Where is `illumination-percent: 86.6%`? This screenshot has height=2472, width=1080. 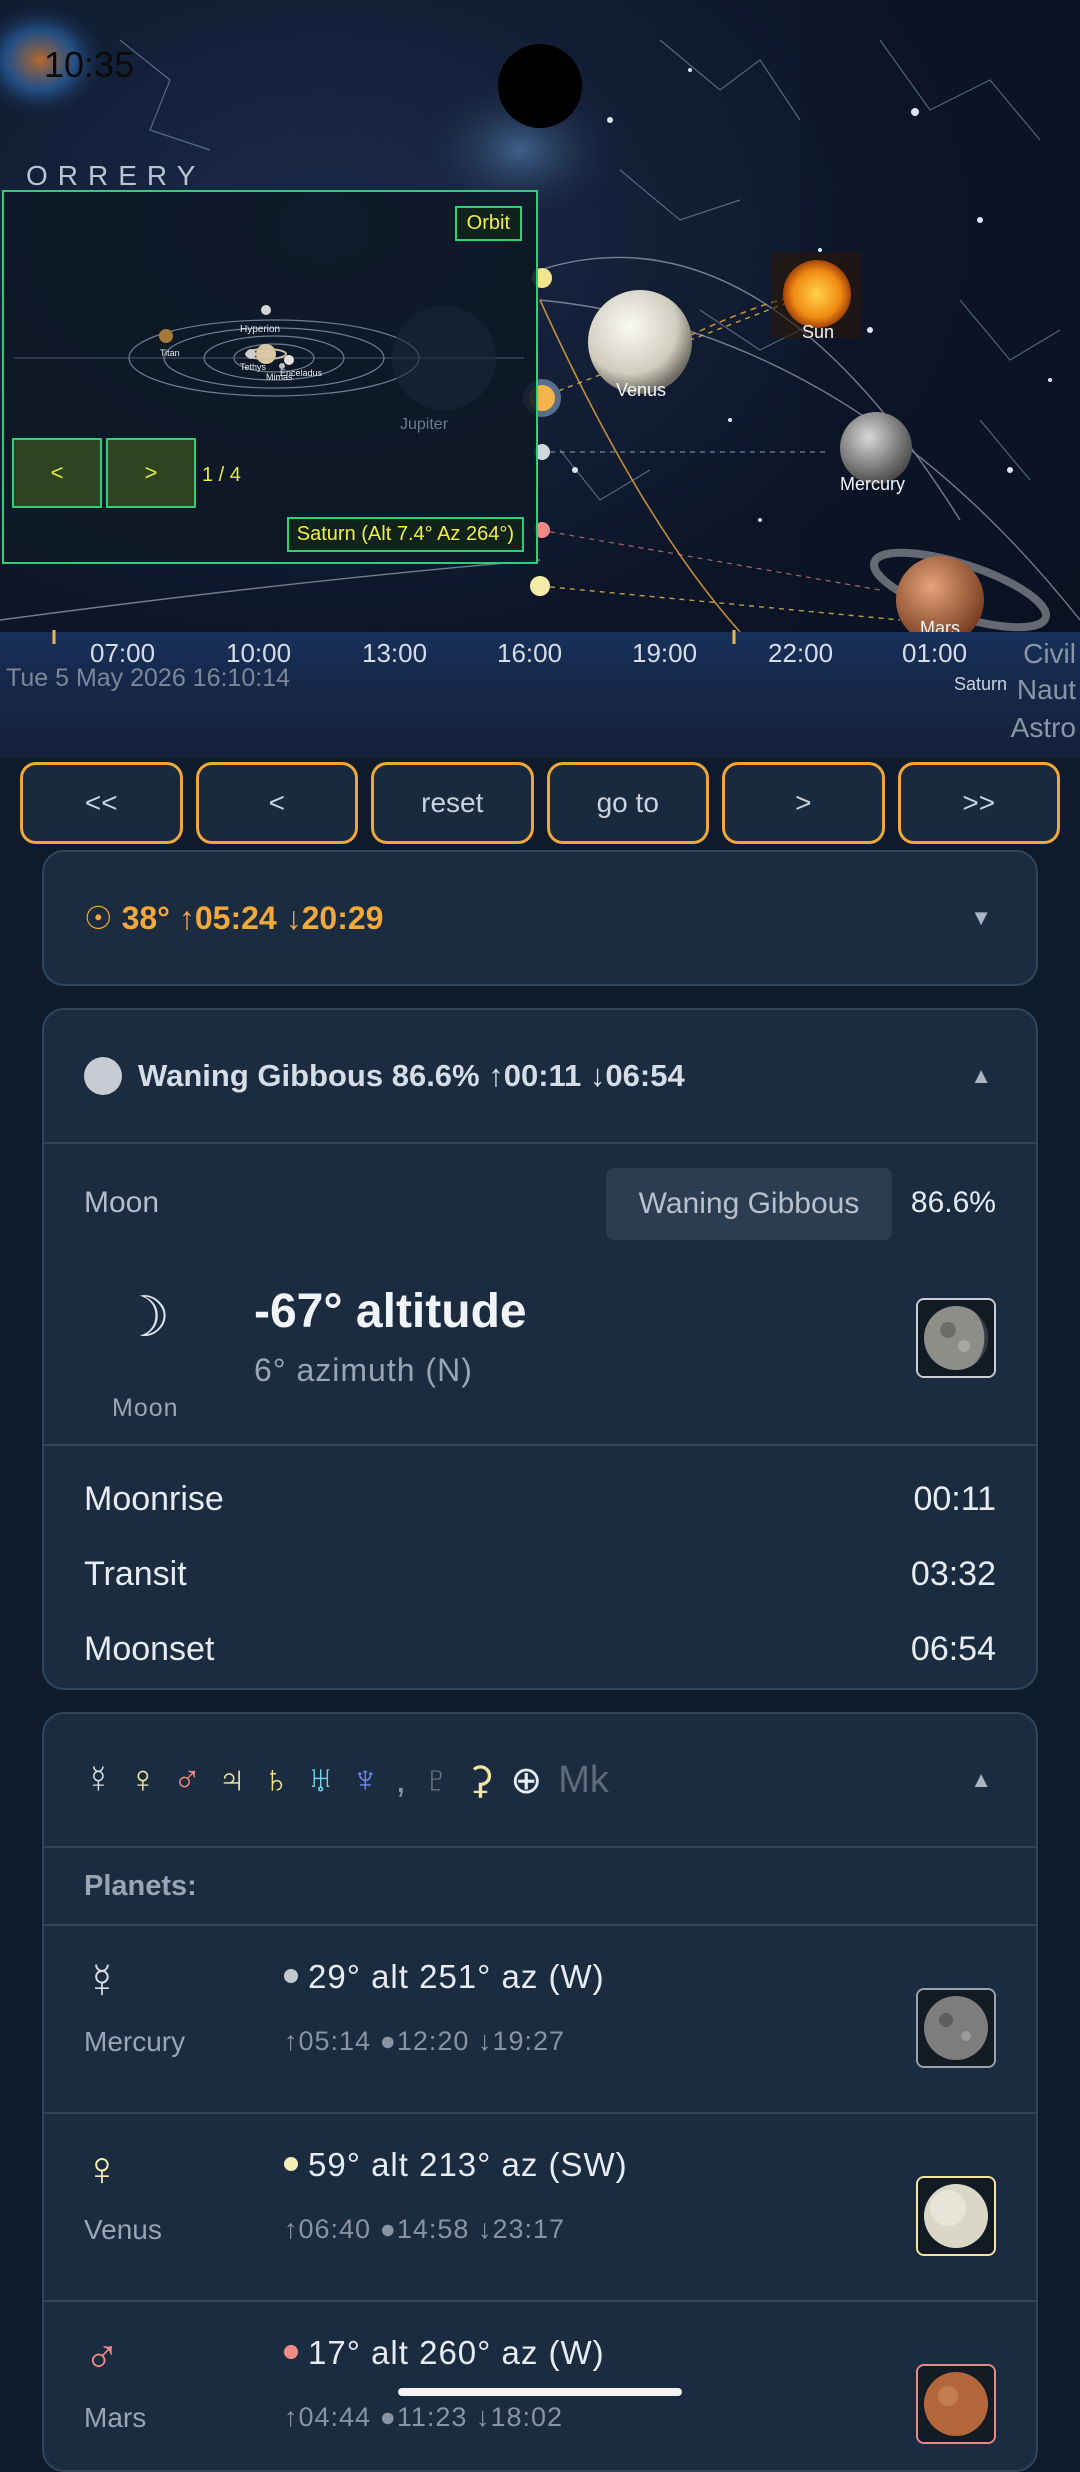 illumination-percent: 86.6% is located at coordinates (953, 1202).